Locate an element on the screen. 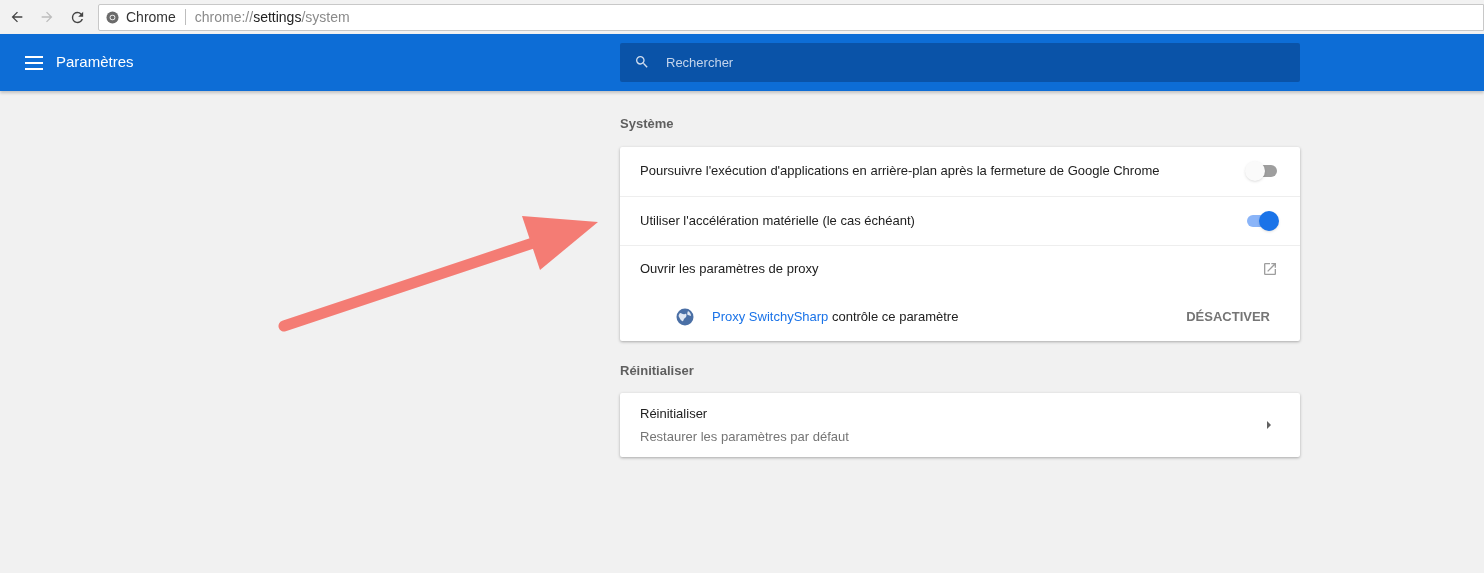 The height and width of the screenshot is (573, 1484). extension-link: Proxy SwitchySharp is located at coordinates (770, 316).